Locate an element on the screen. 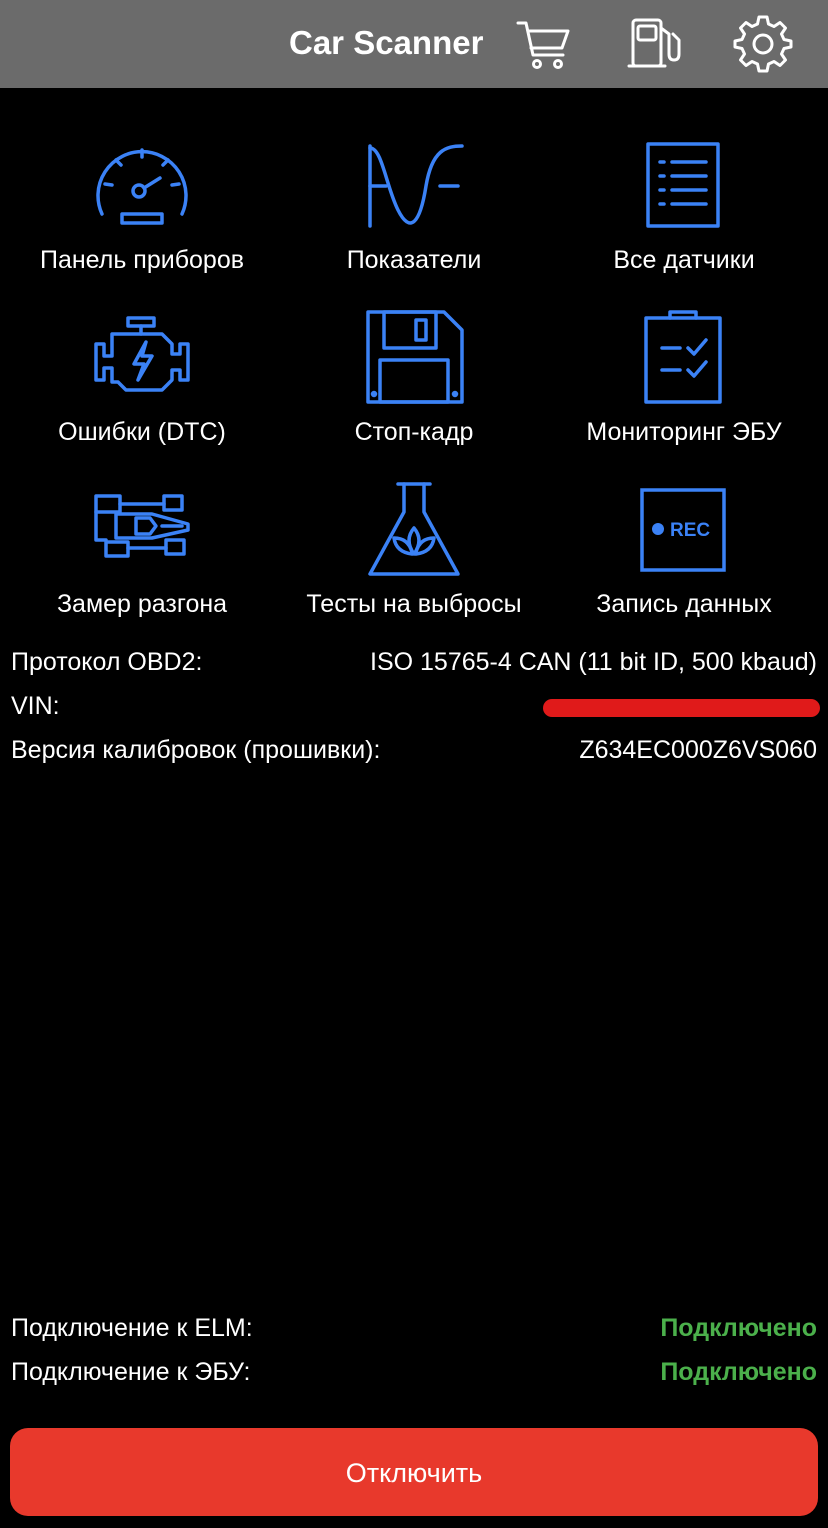  app-title: Car Scanner is located at coordinates (386, 42).